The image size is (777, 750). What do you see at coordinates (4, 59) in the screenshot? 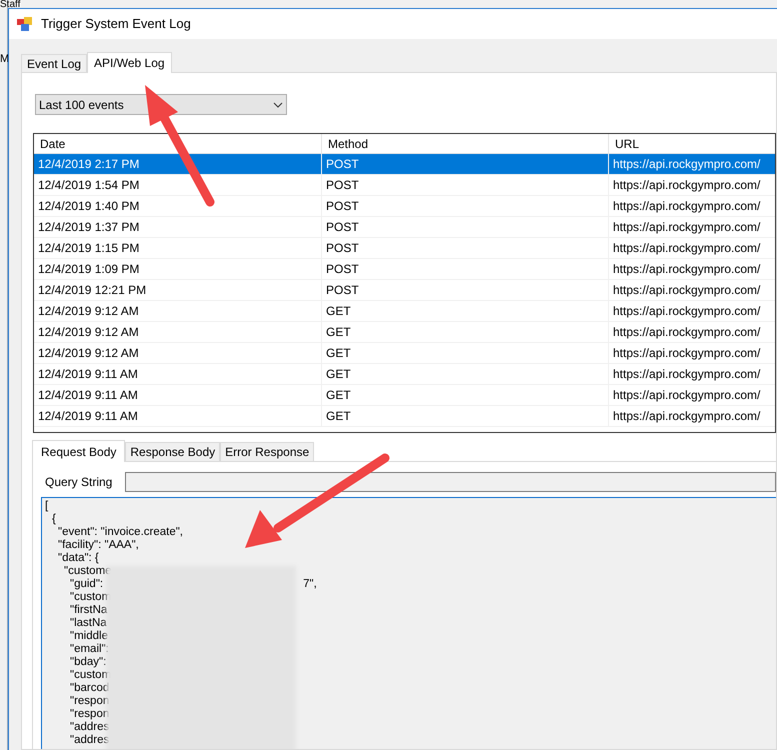
I see `label: M` at bounding box center [4, 59].